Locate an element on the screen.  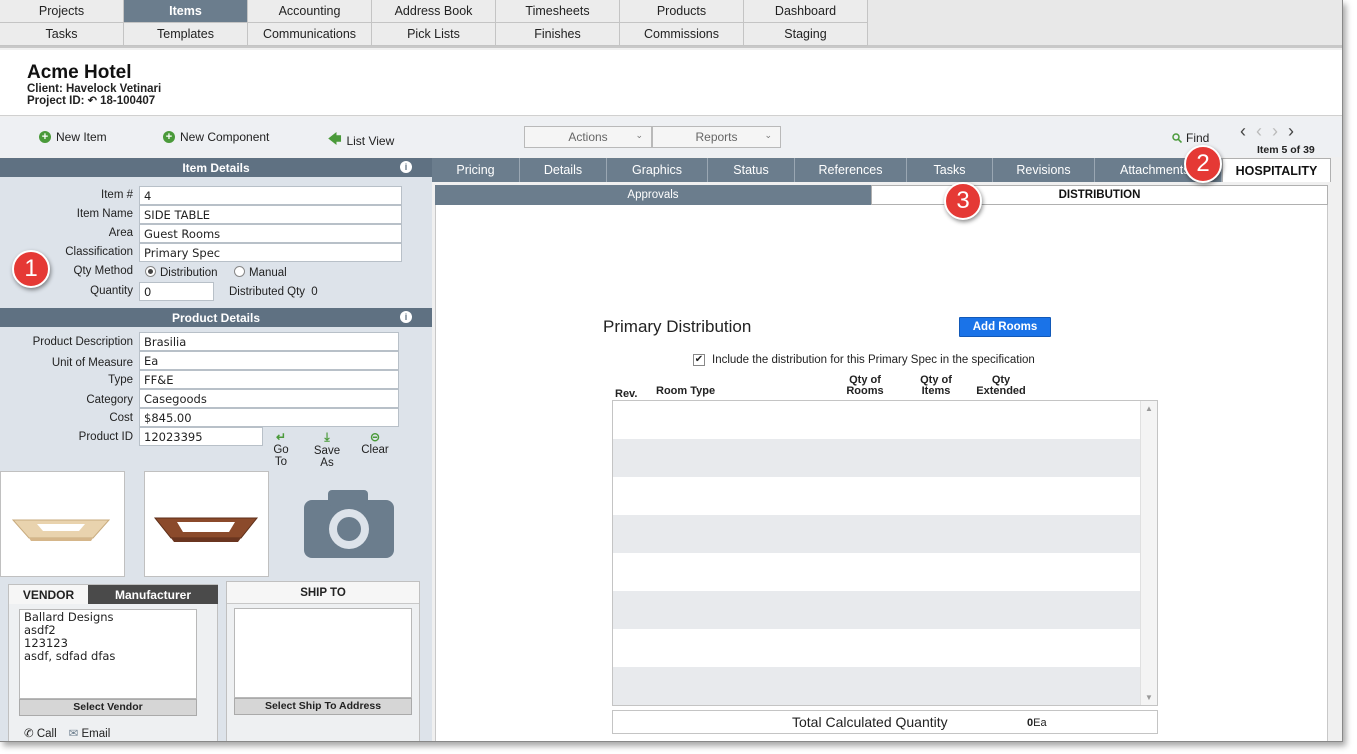
tab-graphics: Graphics is located at coordinates (657, 170).